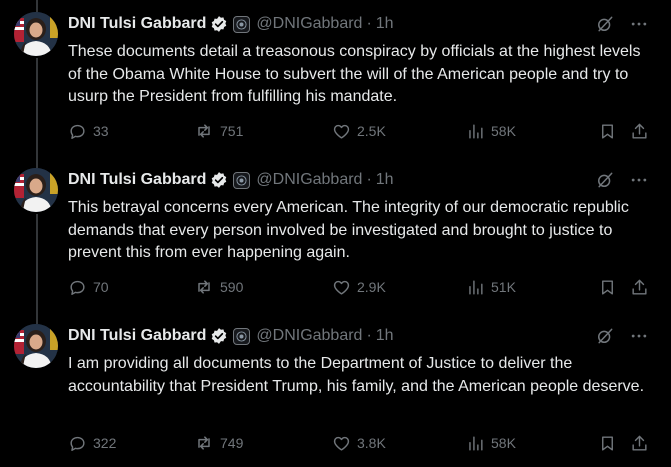 The width and height of the screenshot is (671, 467). Describe the element at coordinates (88, 131) in the screenshot. I see `reply-button: 33` at that location.